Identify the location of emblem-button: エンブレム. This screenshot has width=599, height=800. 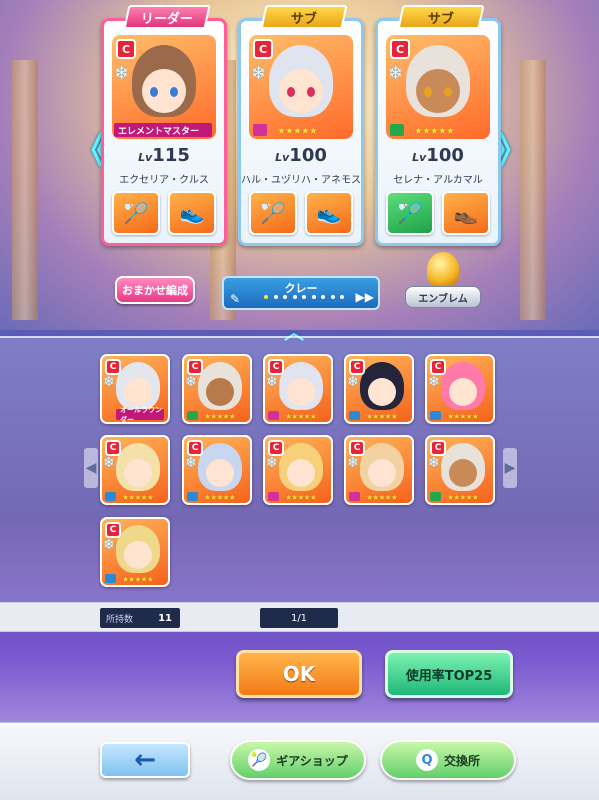
(443, 281).